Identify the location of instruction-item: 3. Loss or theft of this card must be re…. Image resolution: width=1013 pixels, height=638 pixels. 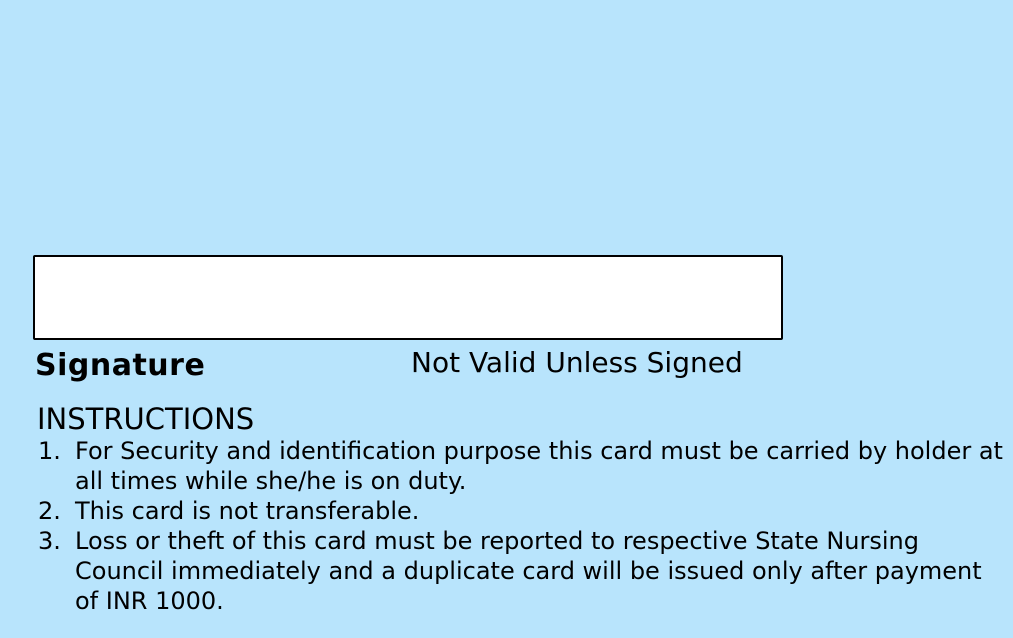
(524, 571).